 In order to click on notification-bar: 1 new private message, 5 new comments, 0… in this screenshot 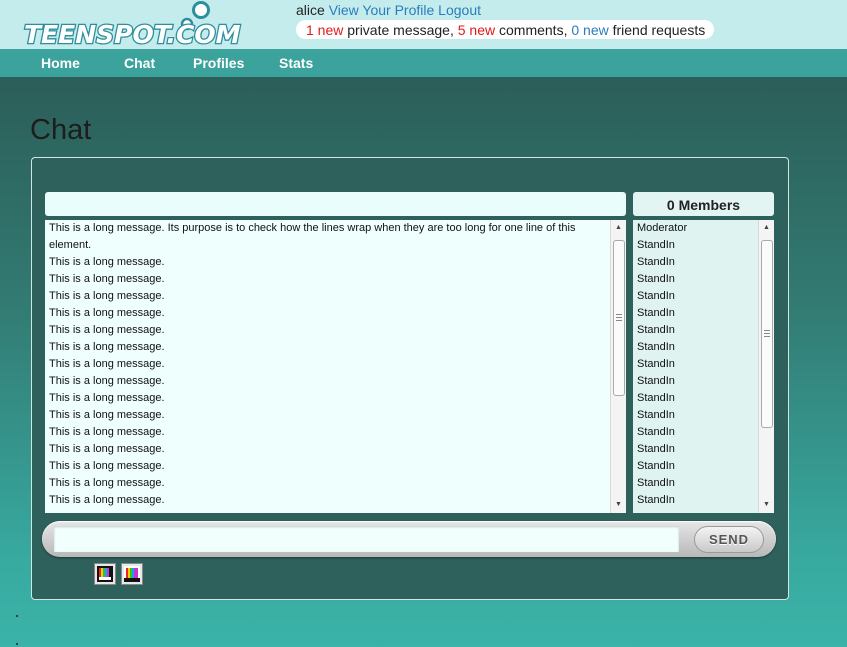, I will do `click(505, 29)`.